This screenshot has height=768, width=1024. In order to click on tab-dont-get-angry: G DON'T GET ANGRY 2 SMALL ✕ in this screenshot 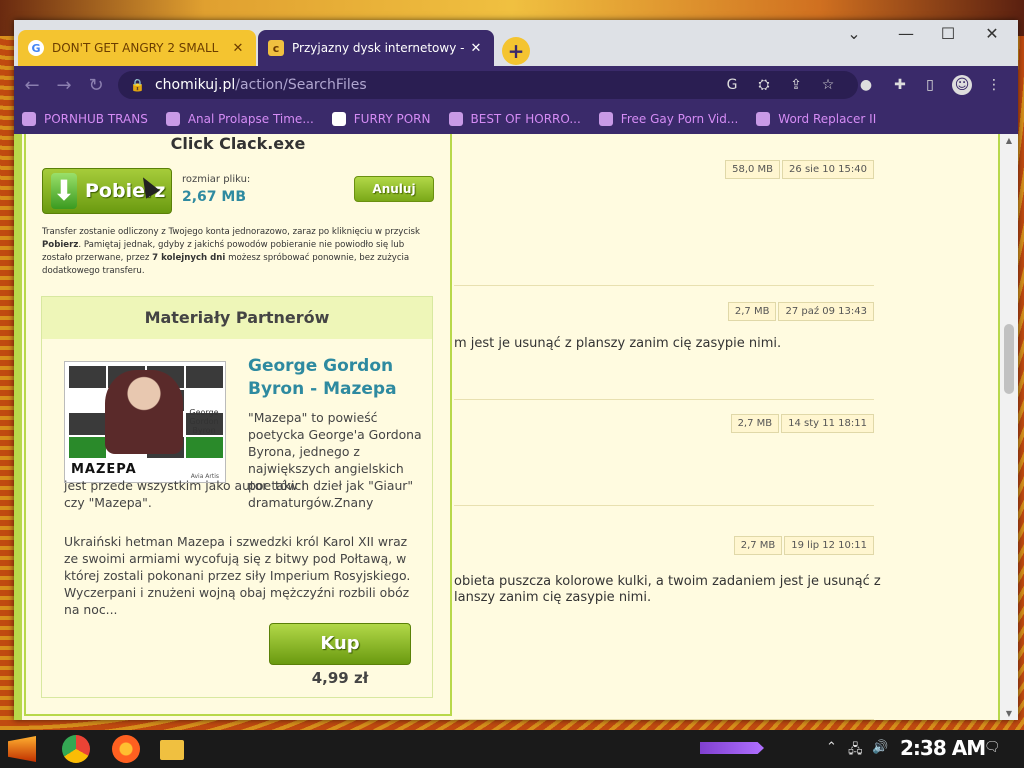, I will do `click(137, 48)`.